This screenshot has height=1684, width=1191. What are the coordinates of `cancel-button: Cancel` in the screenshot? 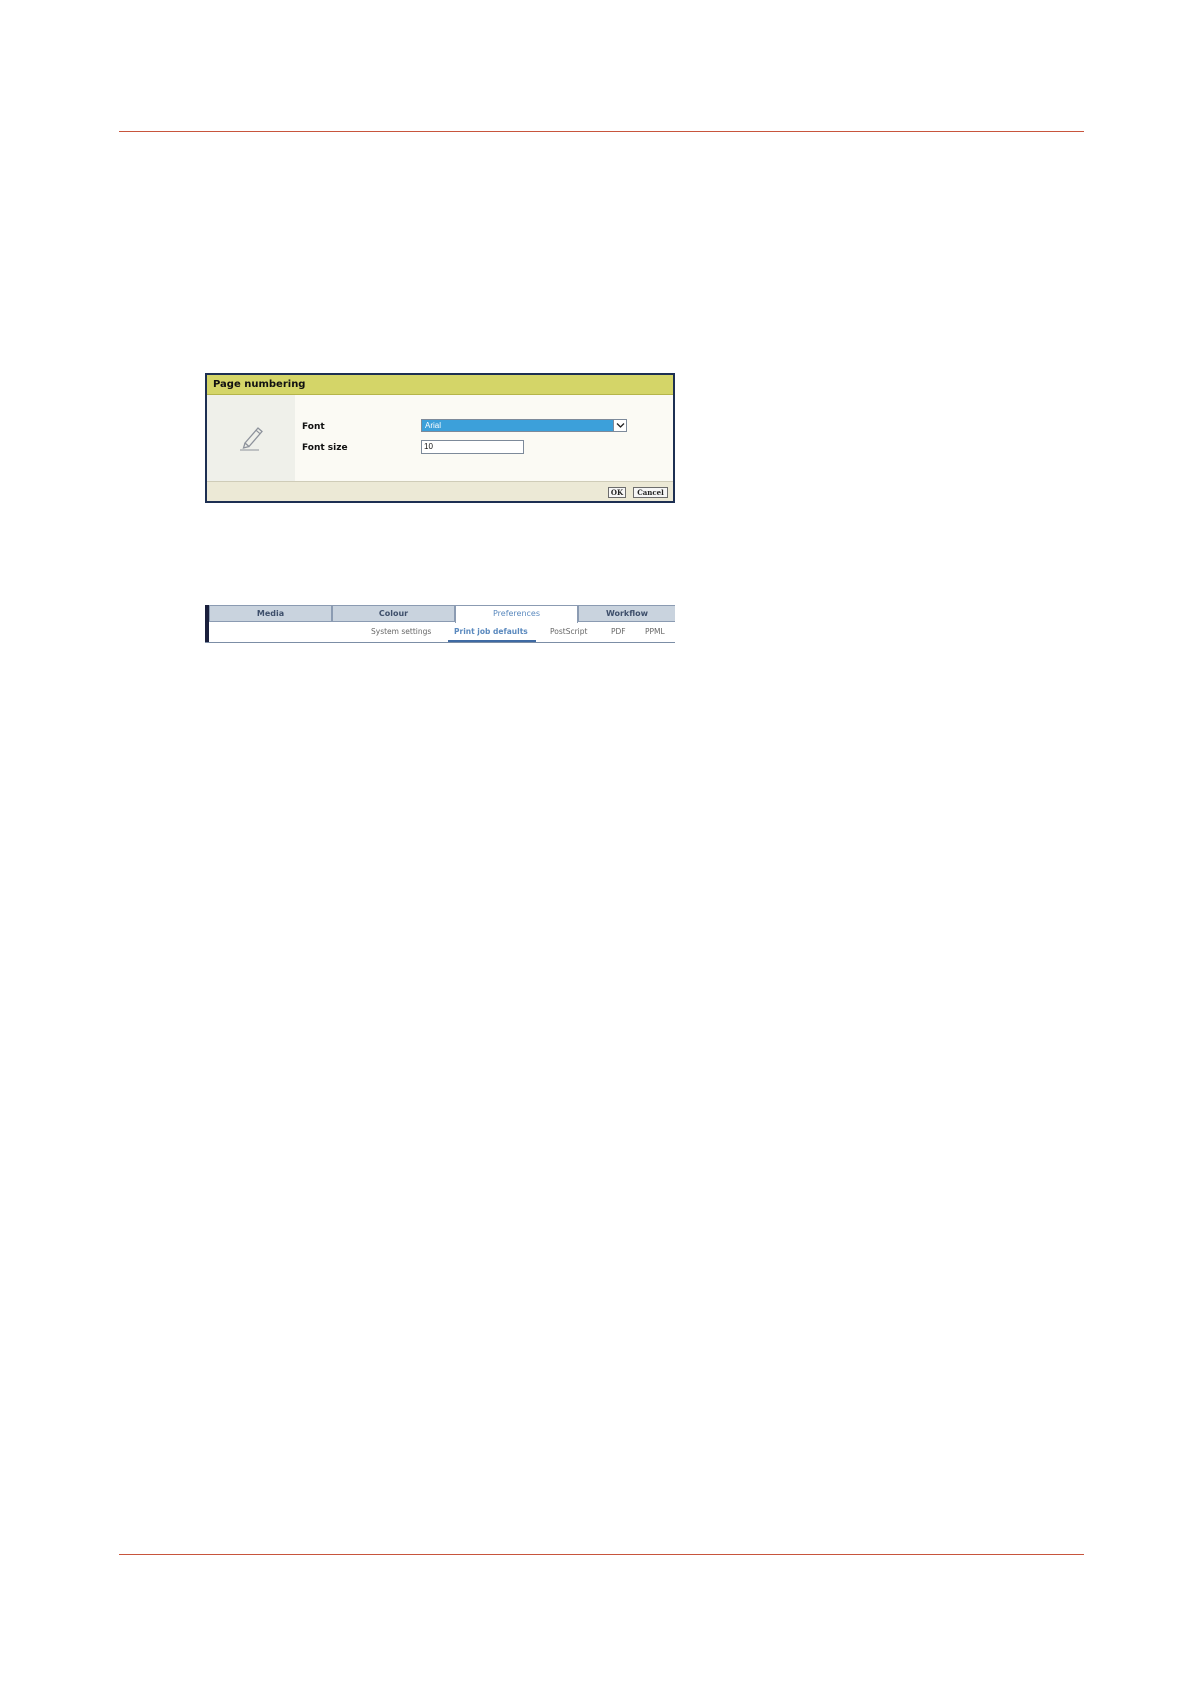 It's located at (650, 492).